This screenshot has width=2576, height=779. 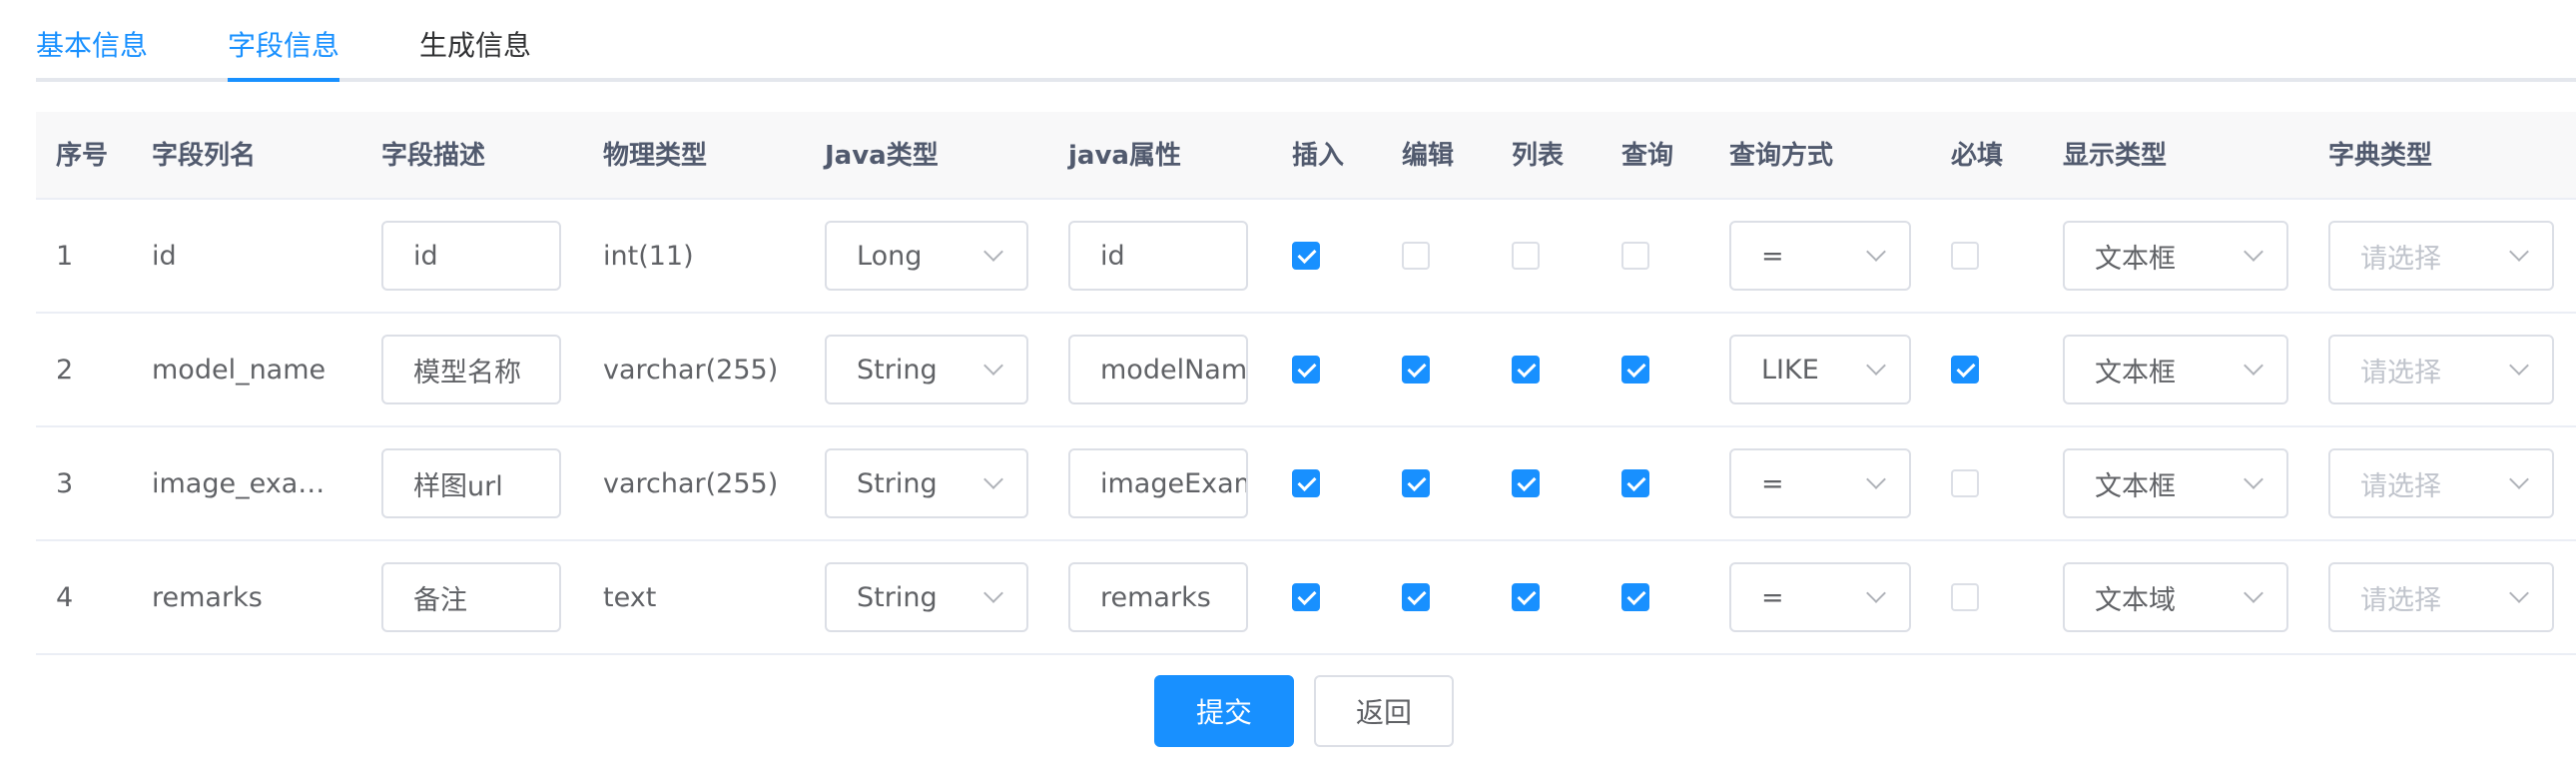 I want to click on submit-button: 提交, so click(x=1224, y=711).